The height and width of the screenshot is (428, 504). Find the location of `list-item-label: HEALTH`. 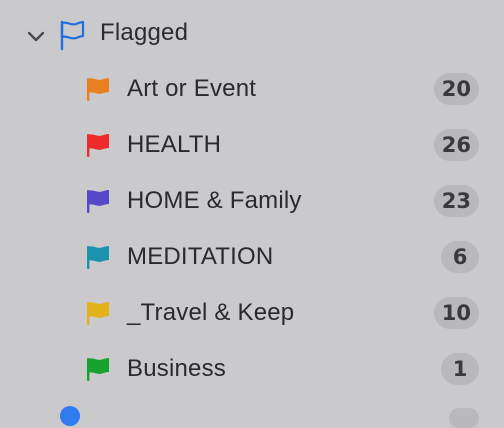

list-item-label: HEALTH is located at coordinates (174, 144).